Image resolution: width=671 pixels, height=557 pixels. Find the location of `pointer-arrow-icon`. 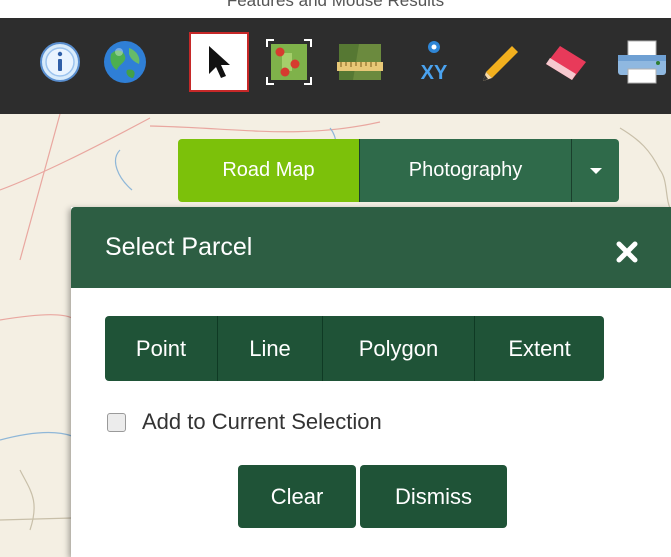

pointer-arrow-icon is located at coordinates (219, 62).